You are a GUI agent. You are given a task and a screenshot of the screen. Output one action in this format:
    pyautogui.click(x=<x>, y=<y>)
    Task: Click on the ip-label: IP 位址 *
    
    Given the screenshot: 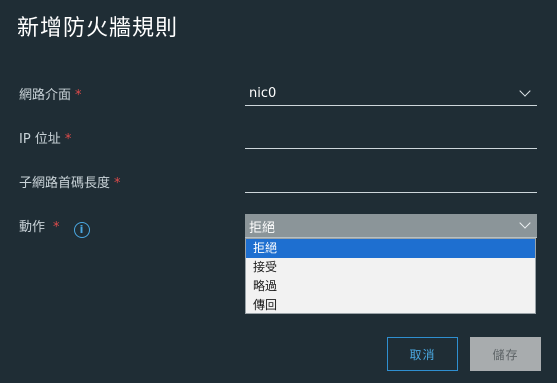 What is the action you would take?
    pyautogui.click(x=45, y=137)
    